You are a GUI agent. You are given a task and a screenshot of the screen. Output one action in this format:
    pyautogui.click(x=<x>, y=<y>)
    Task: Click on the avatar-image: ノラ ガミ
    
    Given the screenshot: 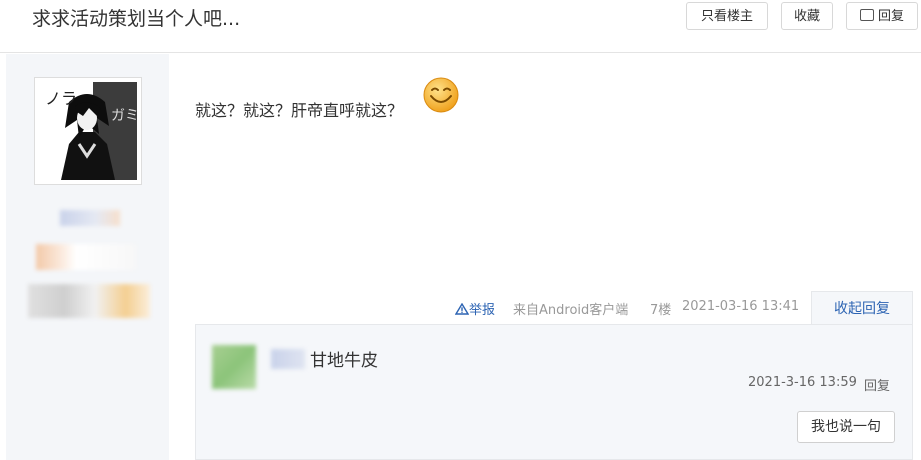 What is the action you would take?
    pyautogui.click(x=88, y=131)
    